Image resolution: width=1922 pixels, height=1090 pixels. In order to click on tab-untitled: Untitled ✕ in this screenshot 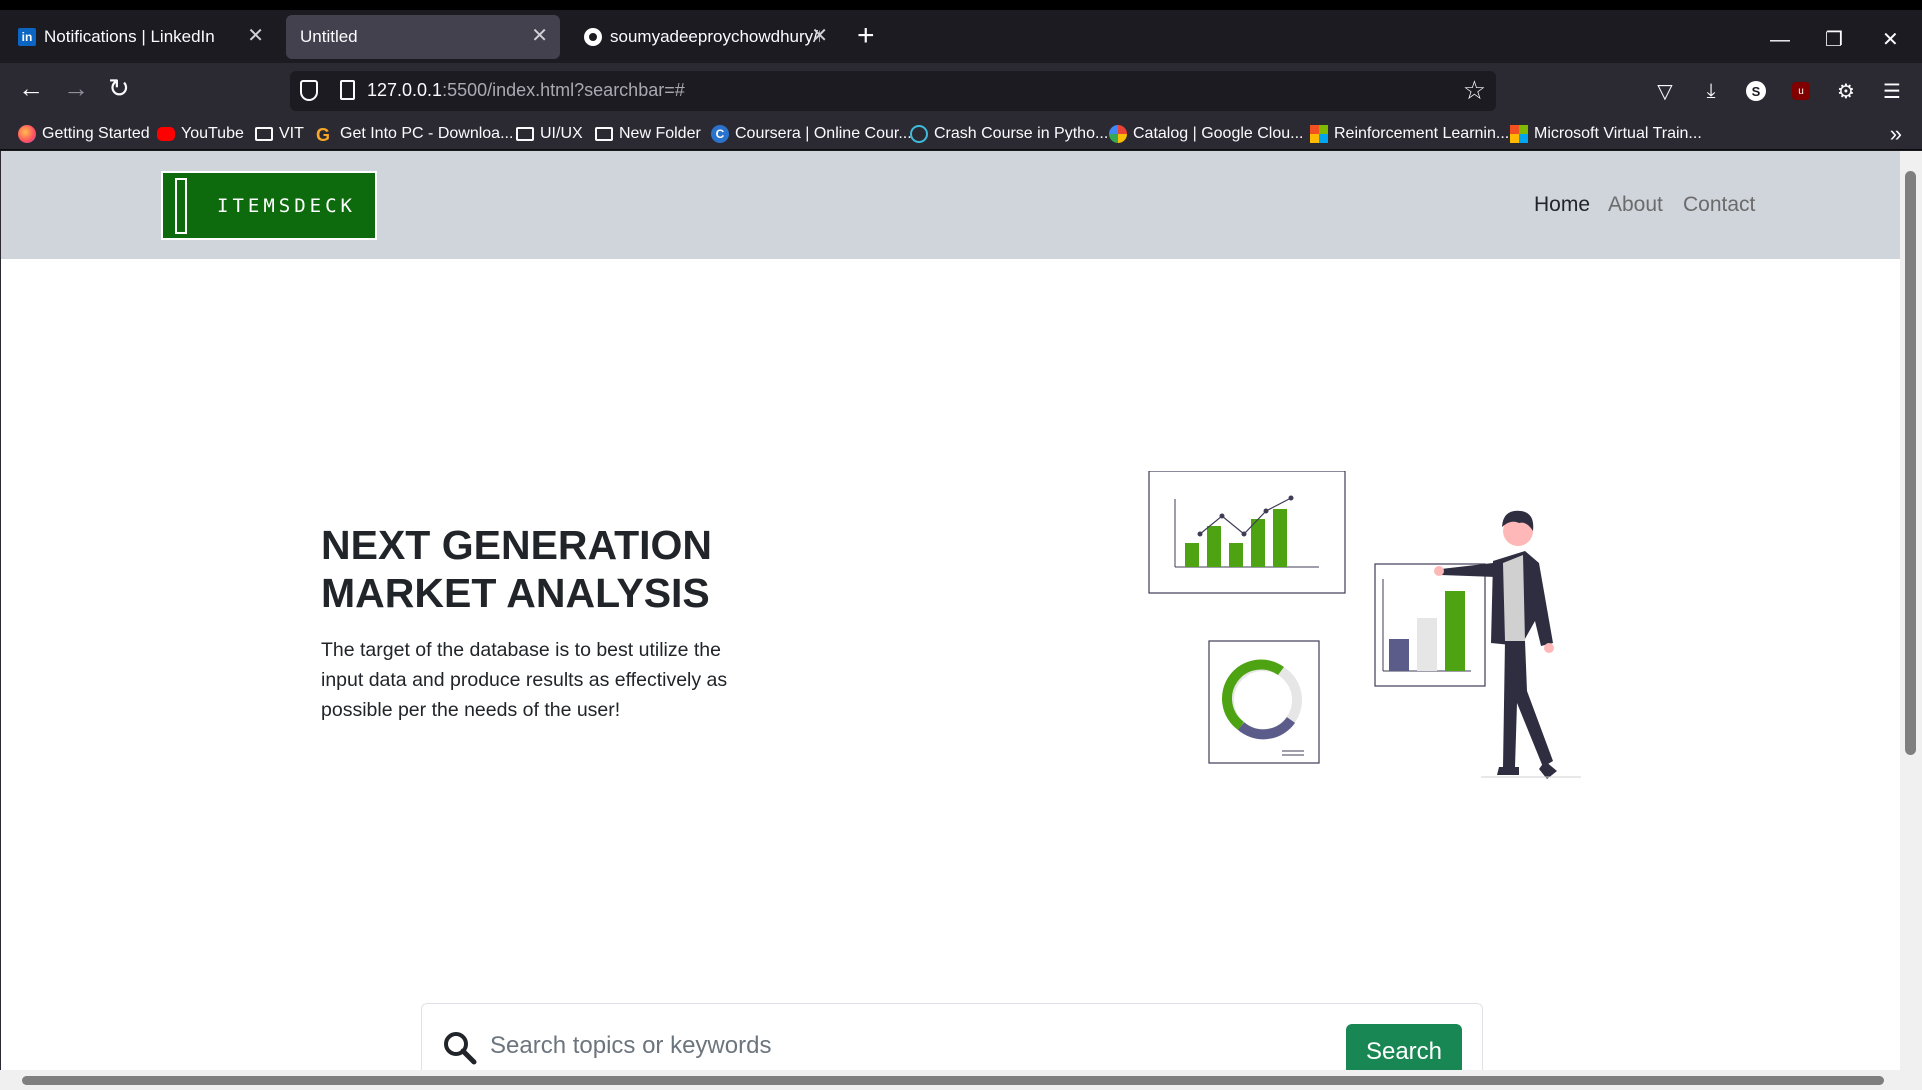, I will do `click(423, 37)`.